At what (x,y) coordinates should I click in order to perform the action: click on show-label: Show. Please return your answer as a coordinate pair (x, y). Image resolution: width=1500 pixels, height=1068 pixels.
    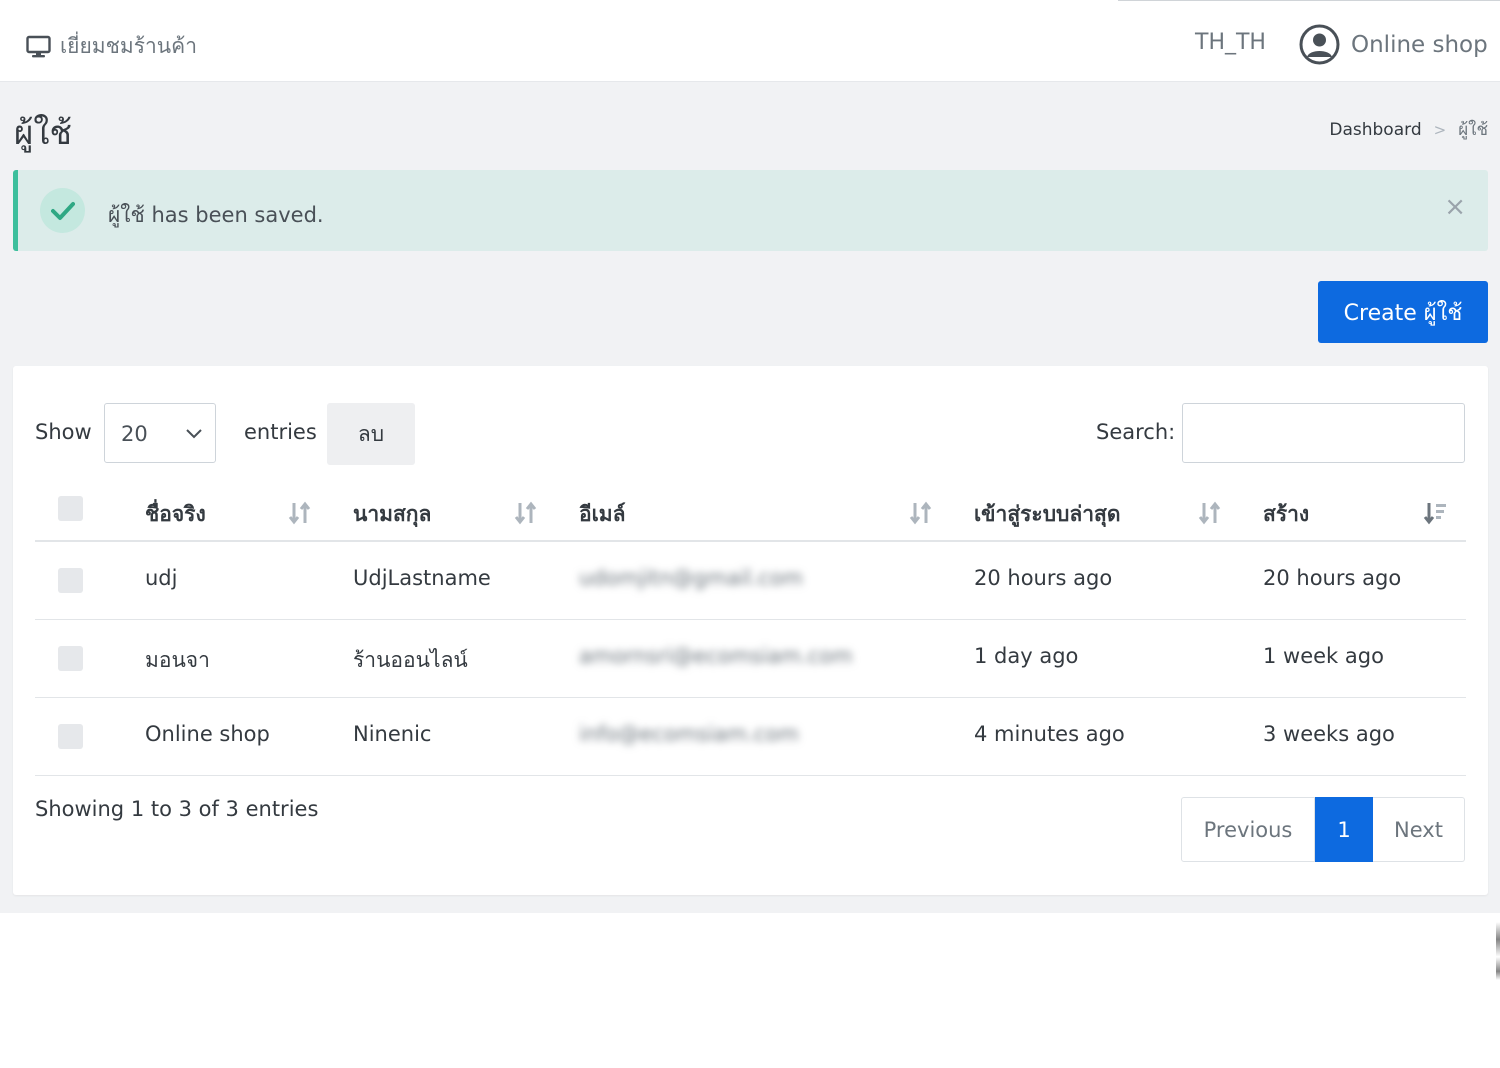
    Looking at the image, I should click on (63, 432).